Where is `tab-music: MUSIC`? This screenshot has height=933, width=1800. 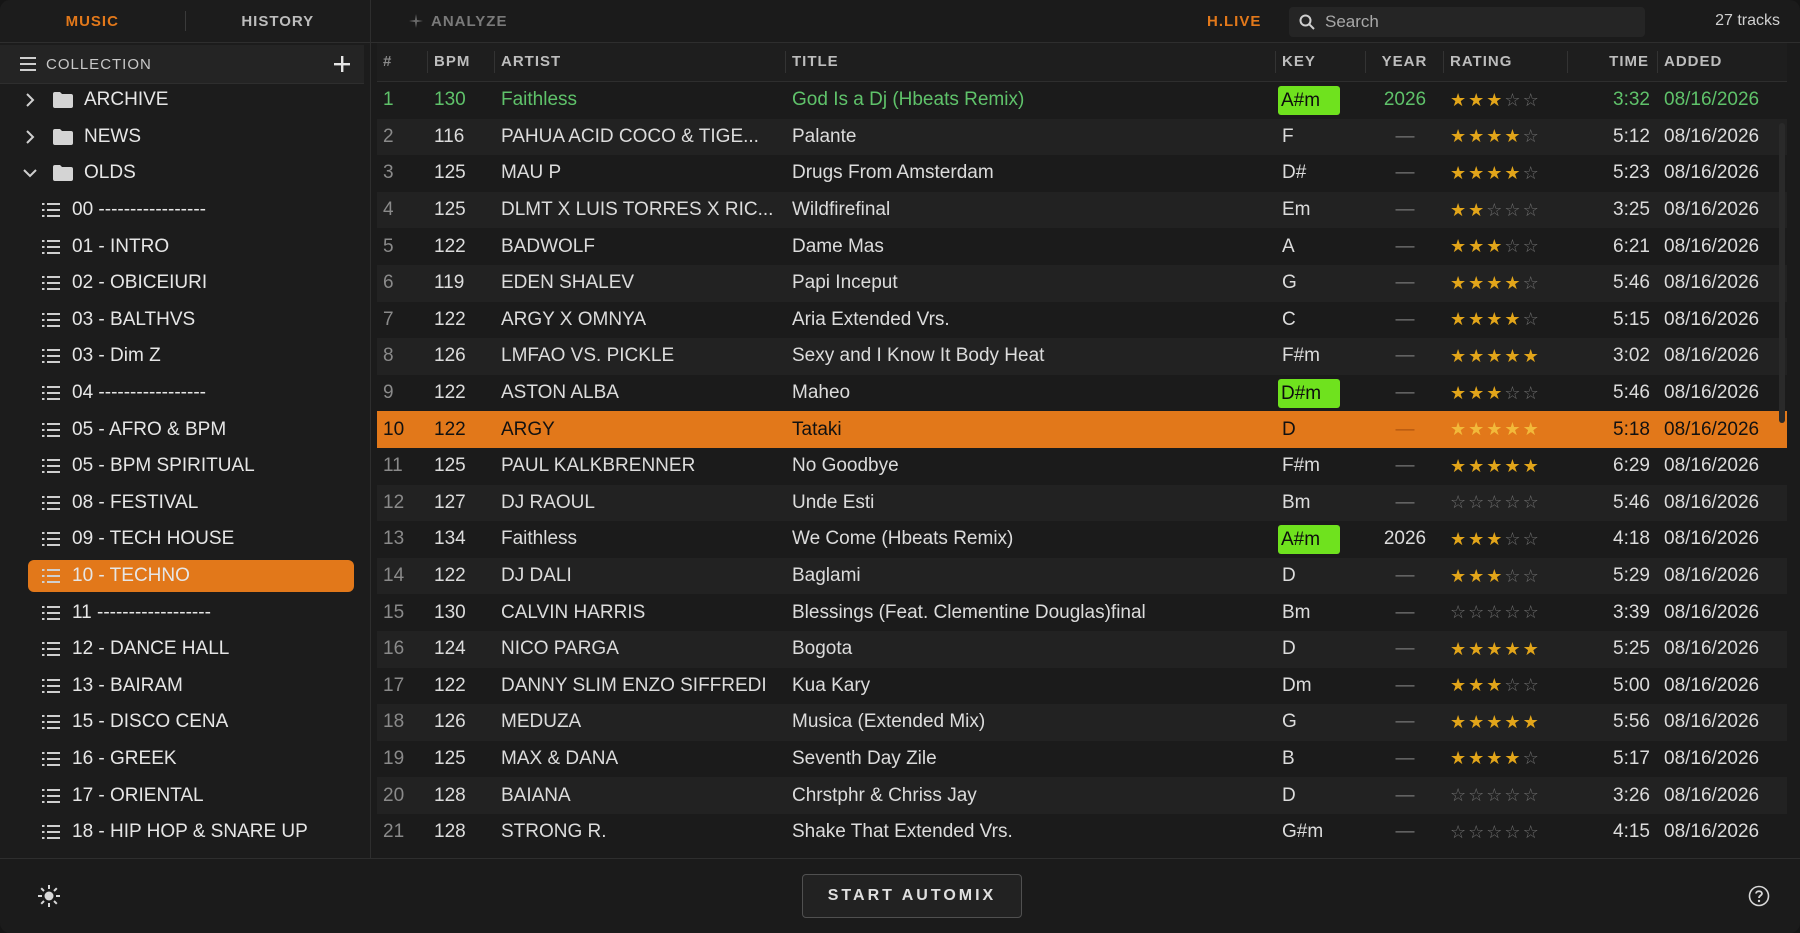 tab-music: MUSIC is located at coordinates (92, 21).